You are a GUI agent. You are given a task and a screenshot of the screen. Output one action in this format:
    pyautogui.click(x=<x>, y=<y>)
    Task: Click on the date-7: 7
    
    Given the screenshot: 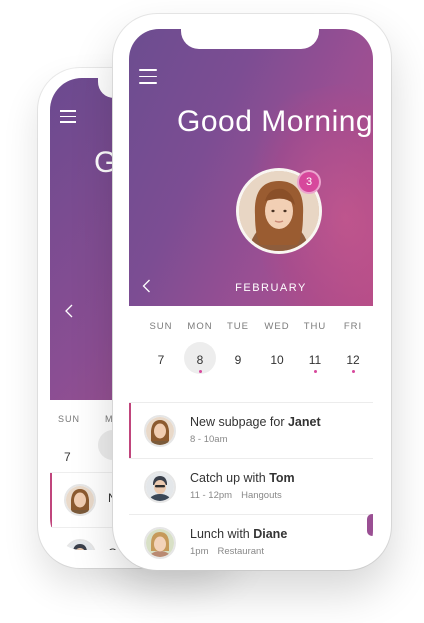 What is the action you would take?
    pyautogui.click(x=161, y=360)
    